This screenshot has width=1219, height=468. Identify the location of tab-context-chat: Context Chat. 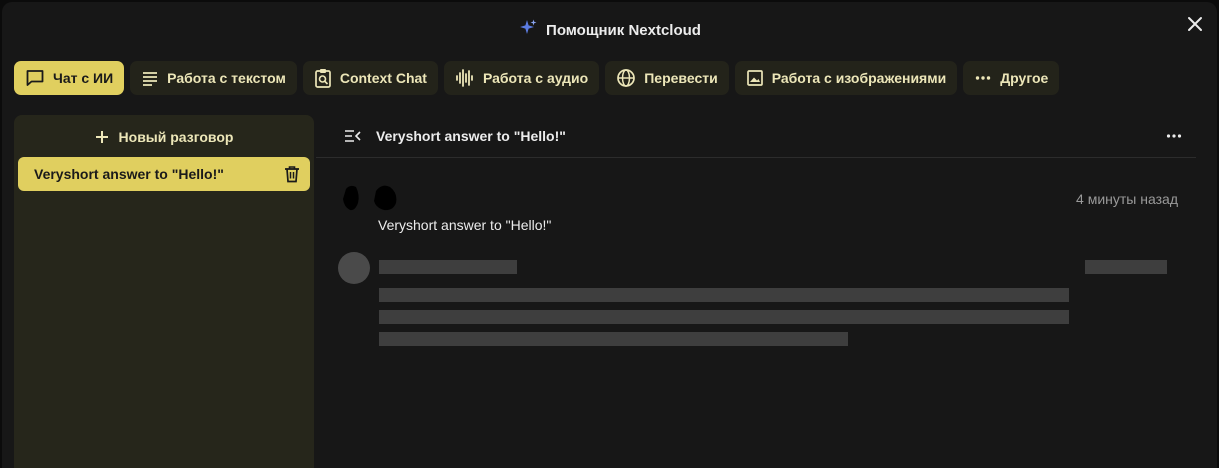
(370, 78).